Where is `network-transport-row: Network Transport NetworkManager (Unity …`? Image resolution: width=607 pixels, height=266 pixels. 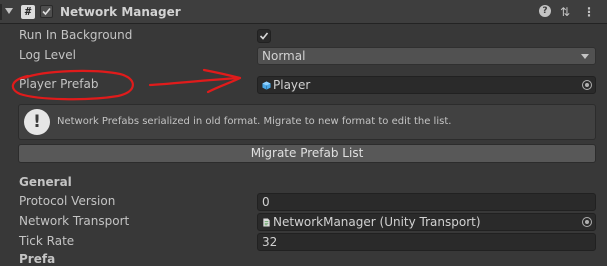
network-transport-row: Network Transport NetworkManager (Unity … is located at coordinates (303, 222).